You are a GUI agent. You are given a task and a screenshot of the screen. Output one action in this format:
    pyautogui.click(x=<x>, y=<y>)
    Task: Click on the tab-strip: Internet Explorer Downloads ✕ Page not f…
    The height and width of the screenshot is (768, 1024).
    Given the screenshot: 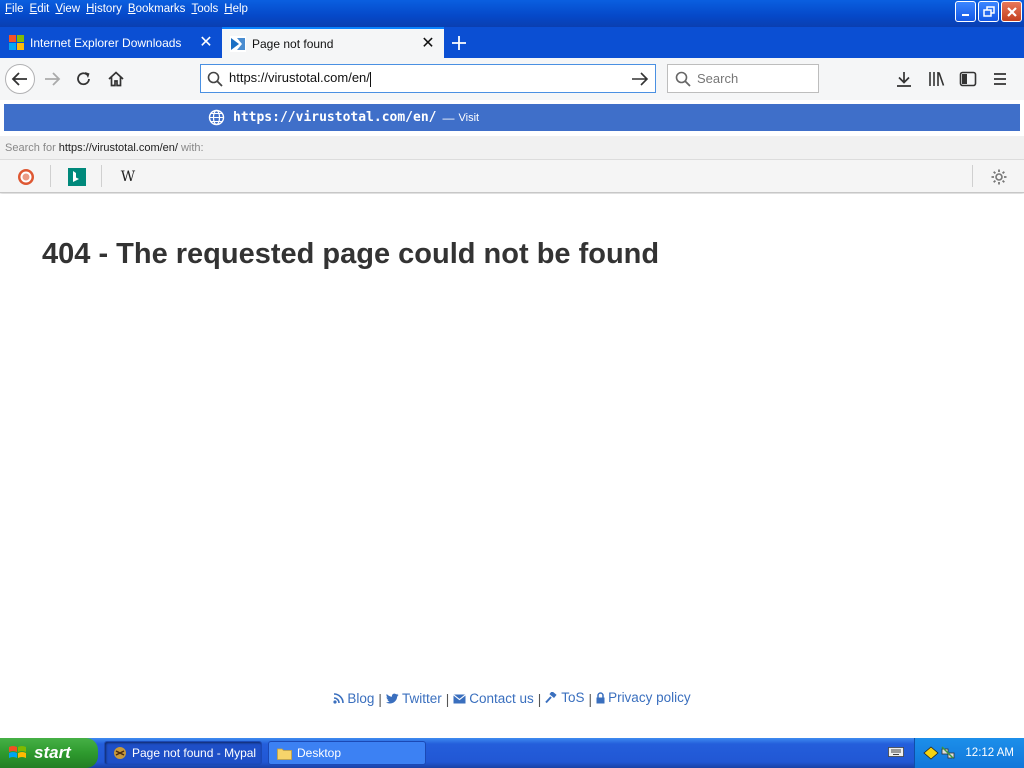 What is the action you would take?
    pyautogui.click(x=512, y=42)
    